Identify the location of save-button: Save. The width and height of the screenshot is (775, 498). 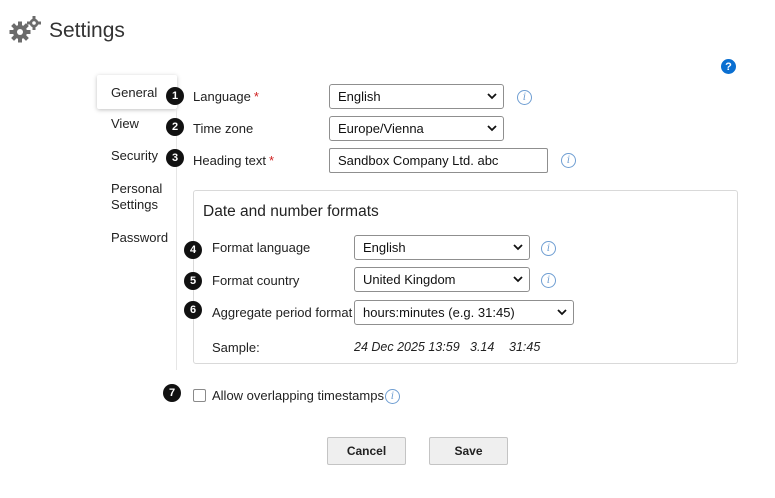
(468, 451).